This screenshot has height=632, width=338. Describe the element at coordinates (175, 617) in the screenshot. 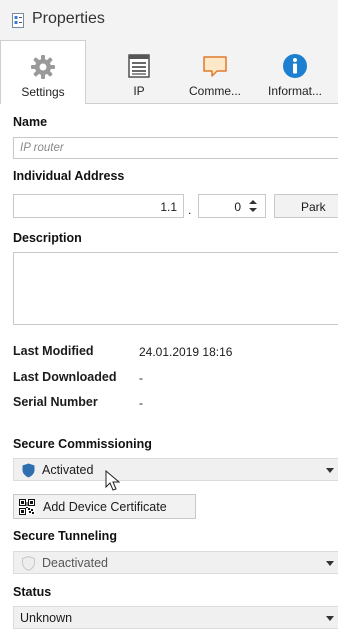

I see `status-dropdown: Unknown` at that location.